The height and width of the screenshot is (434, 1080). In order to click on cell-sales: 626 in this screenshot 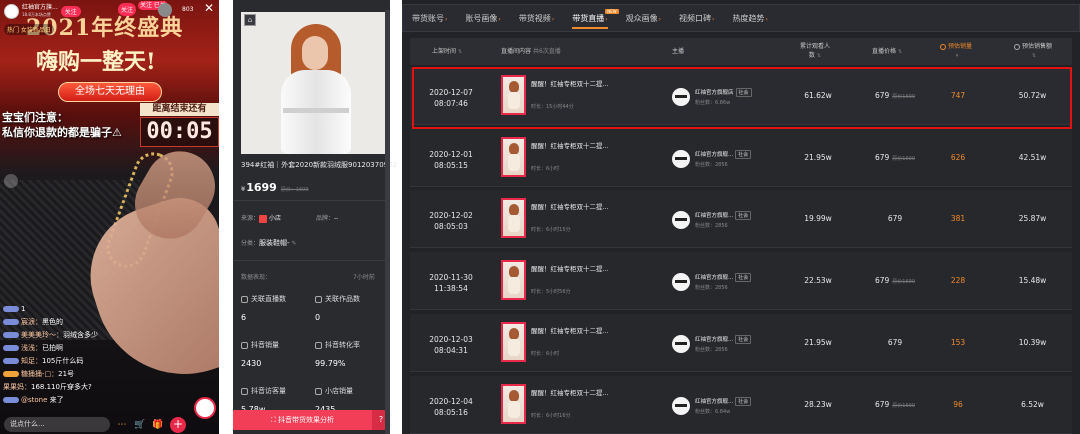, I will do `click(958, 157)`.